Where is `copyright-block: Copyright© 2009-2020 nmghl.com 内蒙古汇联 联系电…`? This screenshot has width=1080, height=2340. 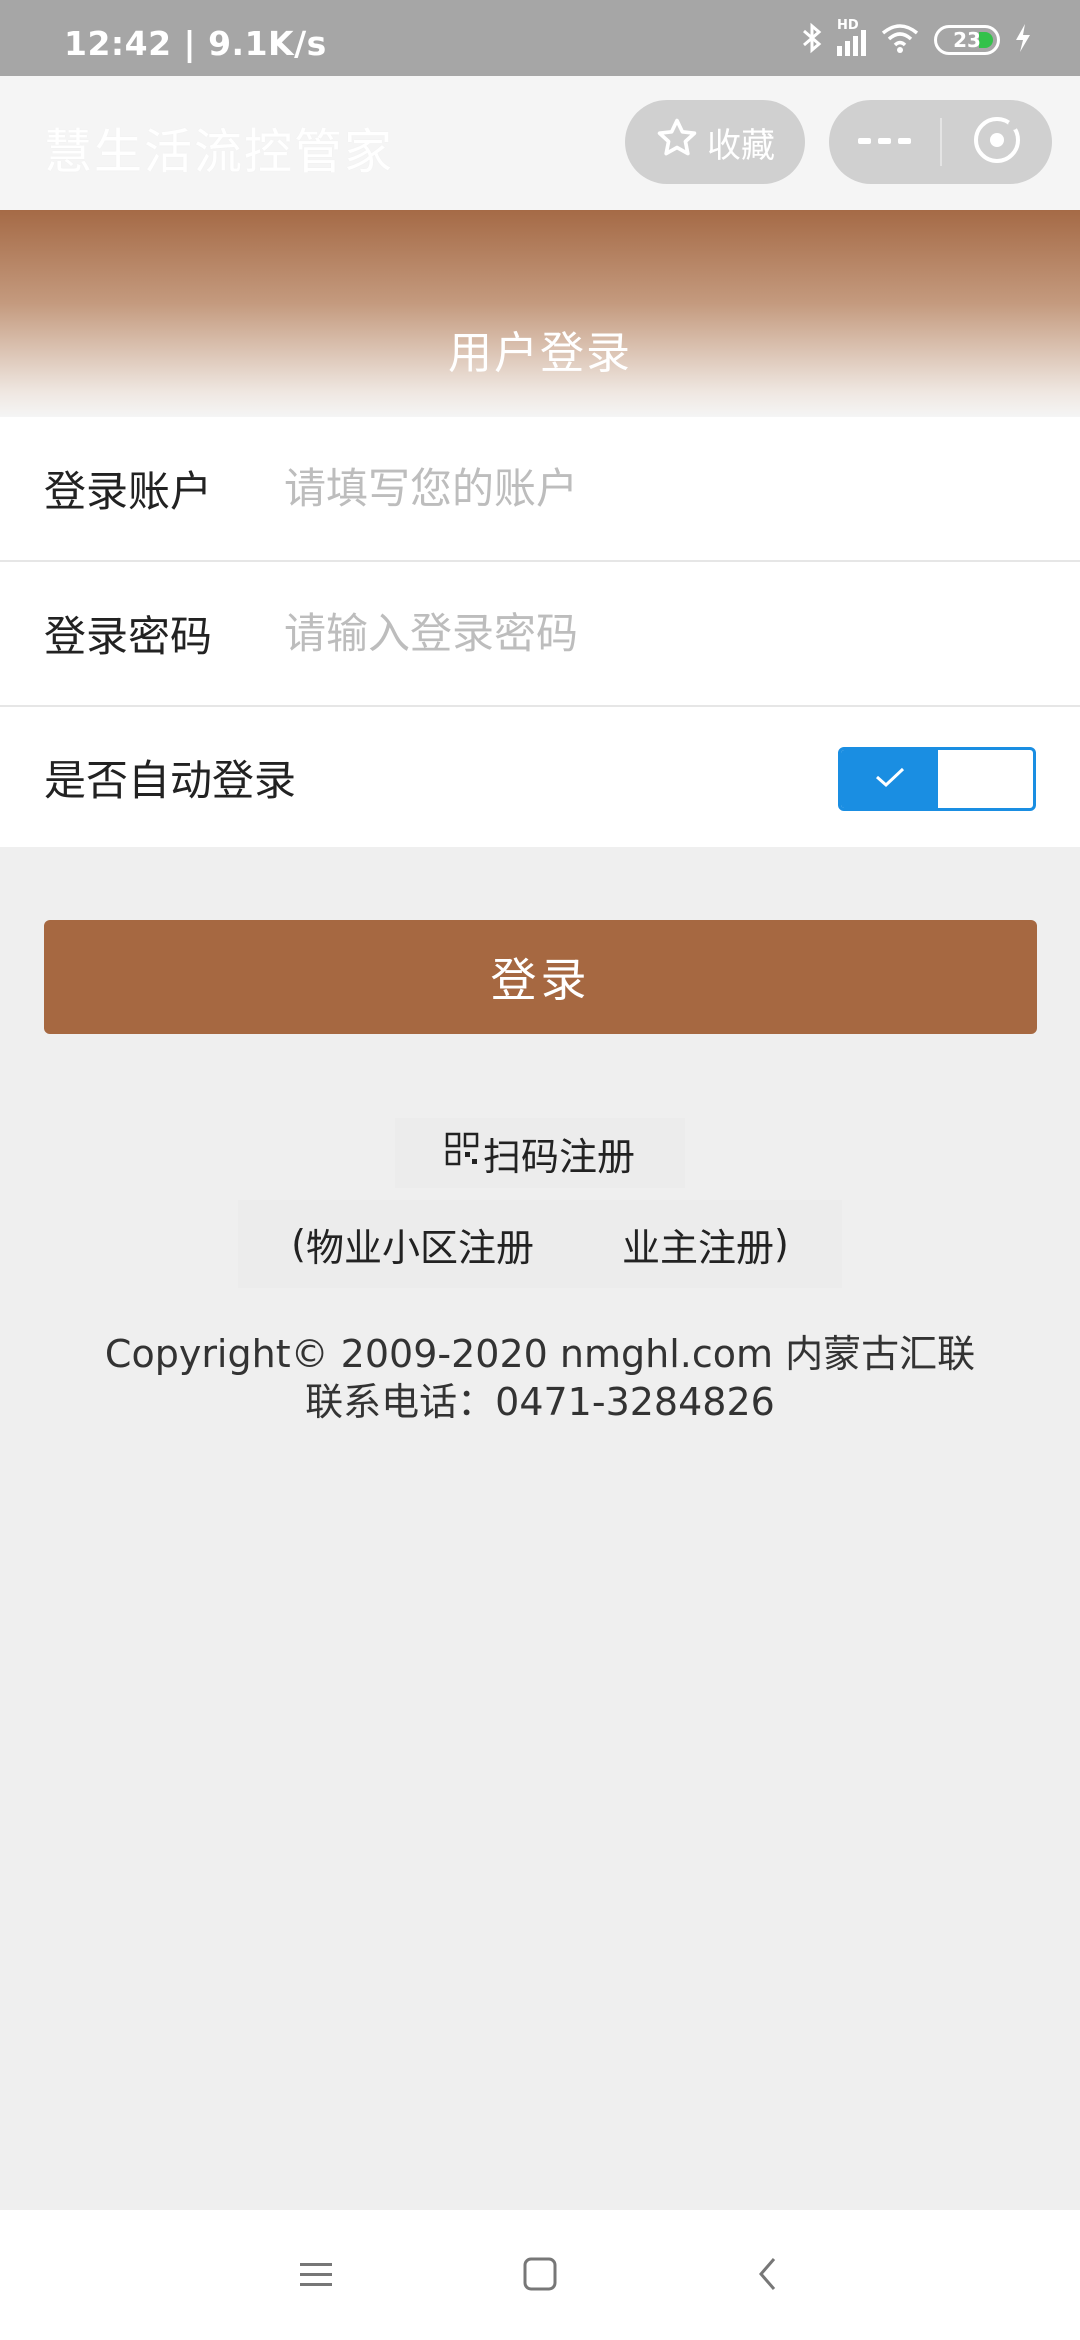
copyright-block: Copyright© 2009-2020 nmghl.com 内蒙古汇联 联系电… is located at coordinates (540, 1378).